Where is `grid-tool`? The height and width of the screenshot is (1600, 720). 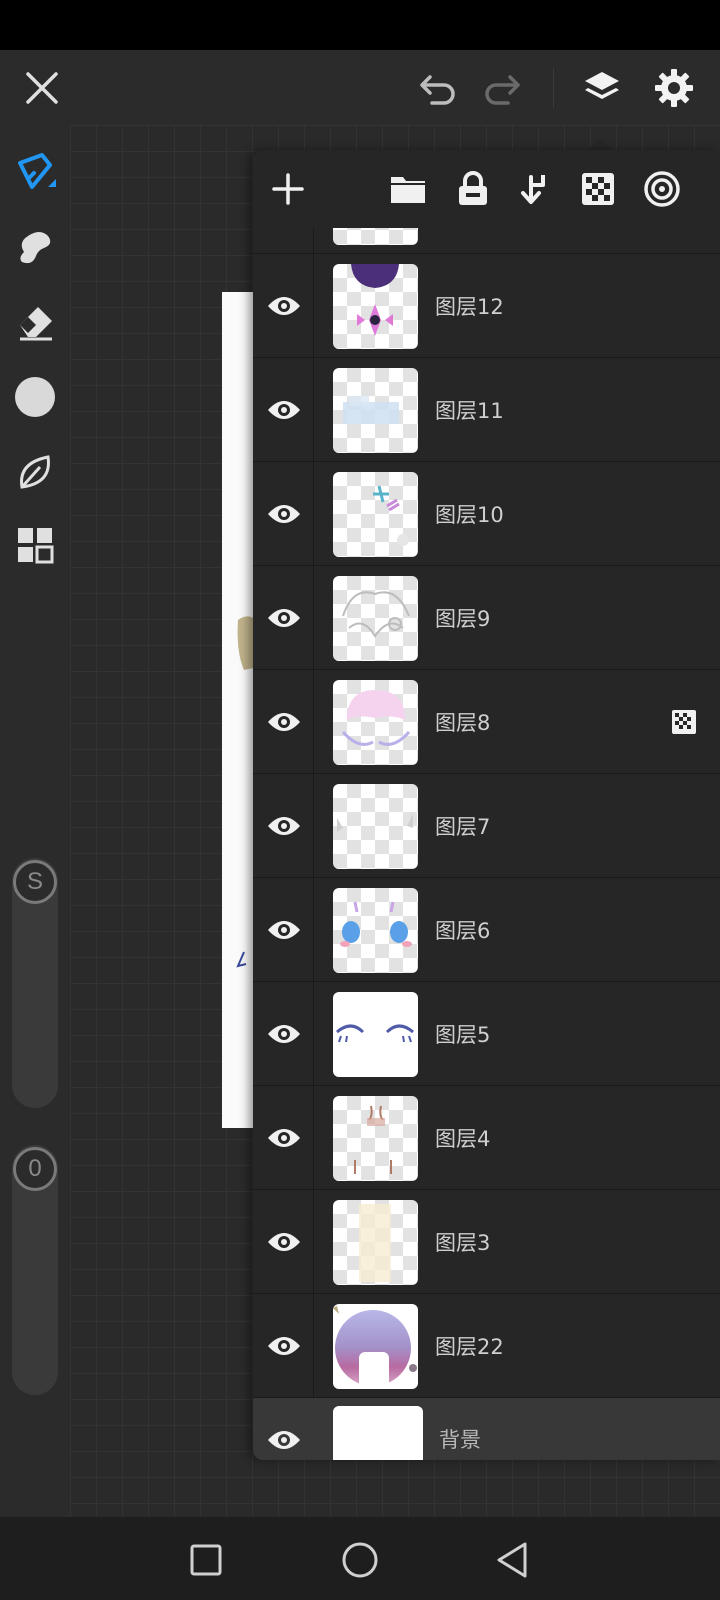
grid-tool is located at coordinates (35, 545).